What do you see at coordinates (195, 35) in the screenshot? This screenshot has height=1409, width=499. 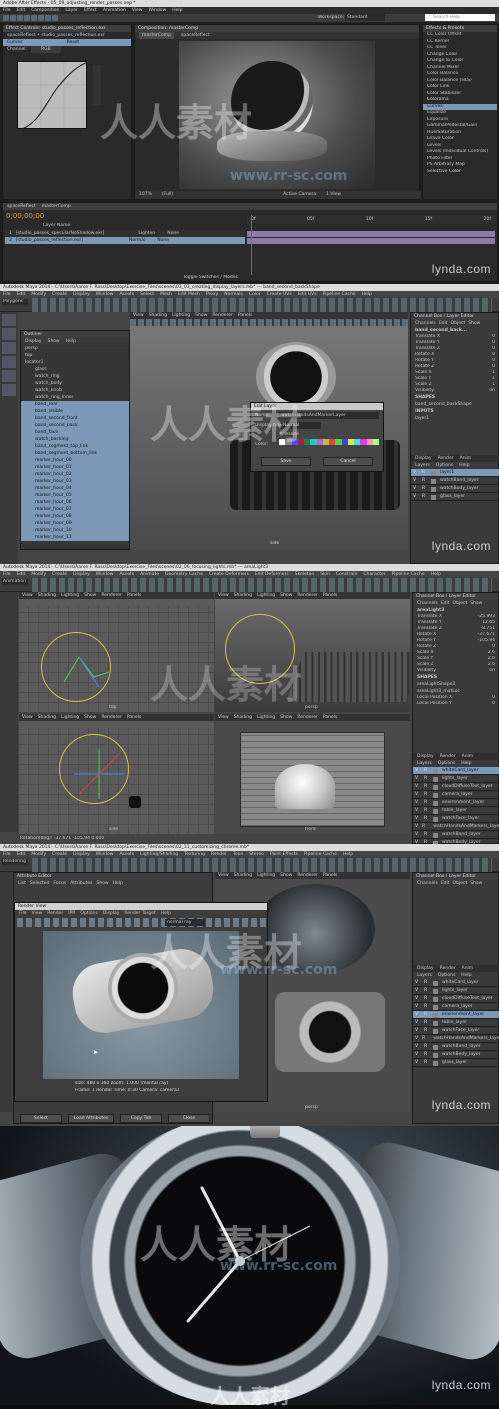 I see `comp-subtab-spacereflect: spaceReflect` at bounding box center [195, 35].